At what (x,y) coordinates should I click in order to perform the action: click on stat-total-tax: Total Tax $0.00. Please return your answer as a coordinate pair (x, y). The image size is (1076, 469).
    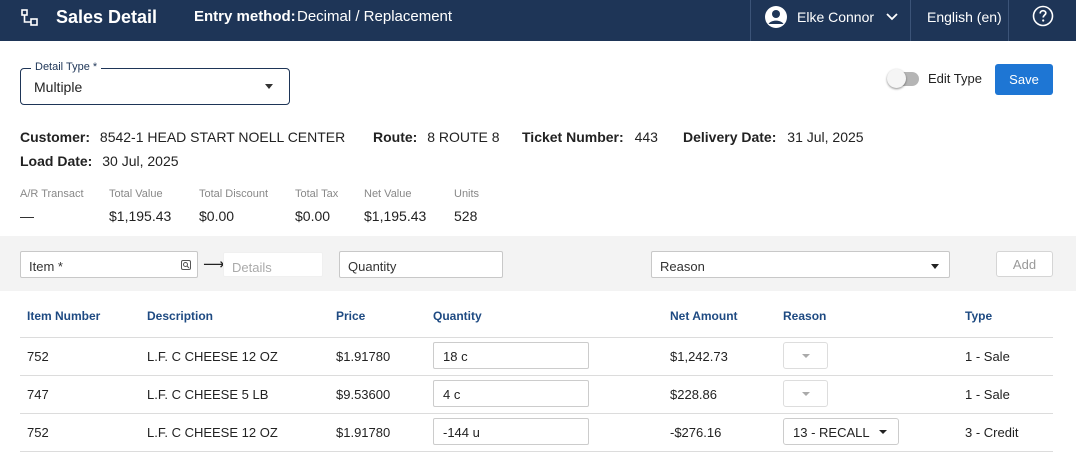
    Looking at the image, I should click on (316, 206).